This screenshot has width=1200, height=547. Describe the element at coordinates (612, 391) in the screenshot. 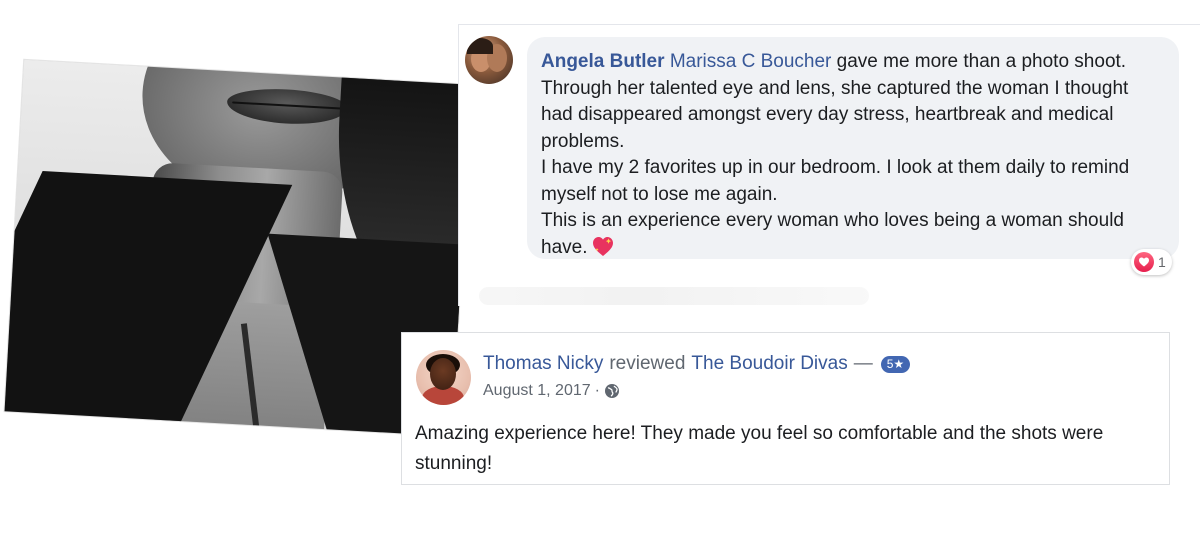

I see `globe-icon` at that location.